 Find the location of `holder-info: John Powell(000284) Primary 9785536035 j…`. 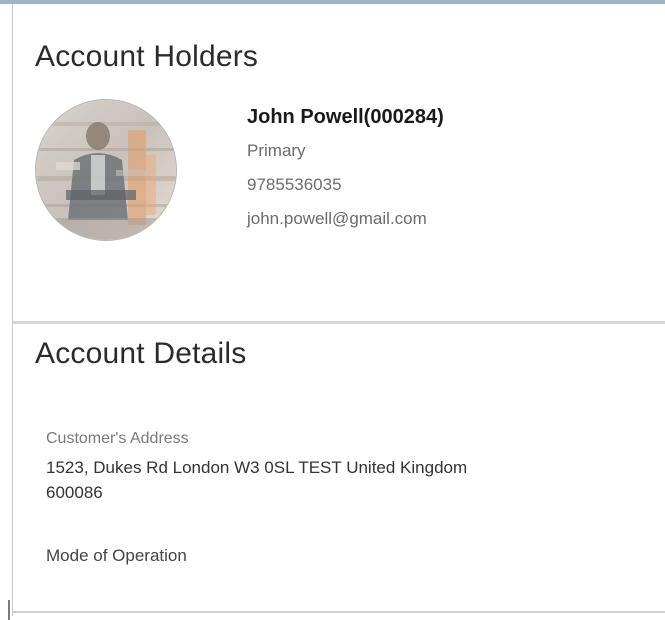

holder-info: John Powell(000284) Primary 9785536035 j… is located at coordinates (345, 174).